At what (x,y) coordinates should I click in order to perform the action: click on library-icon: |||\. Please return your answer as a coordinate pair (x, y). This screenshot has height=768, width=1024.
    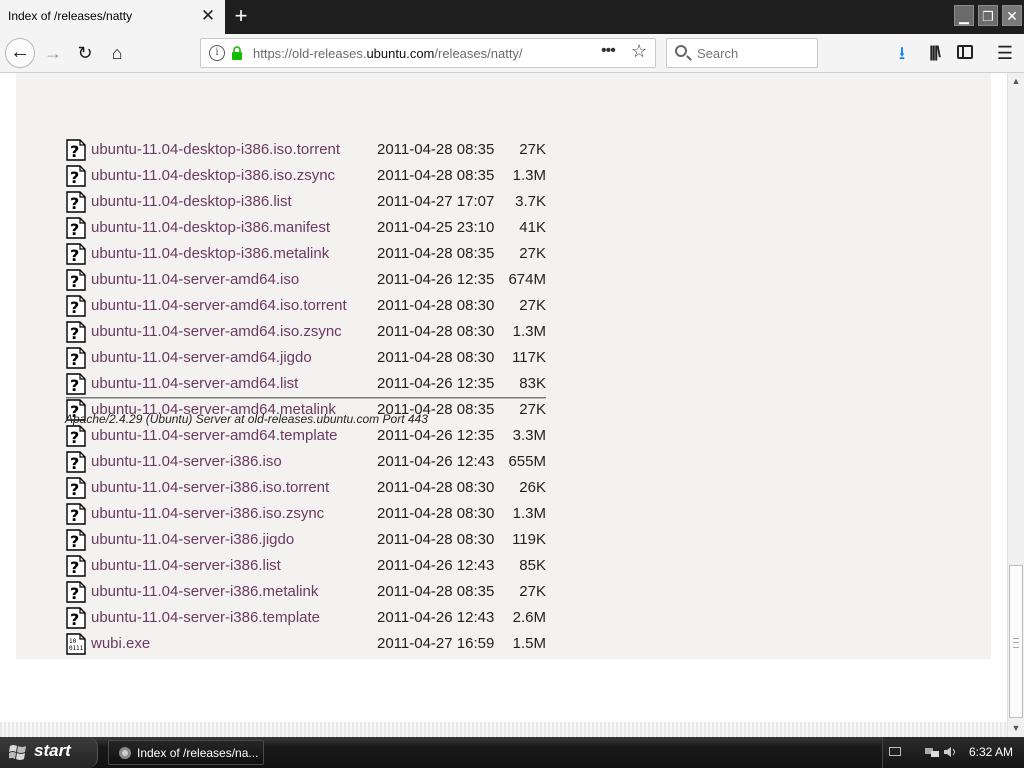
    Looking at the image, I should click on (934, 53).